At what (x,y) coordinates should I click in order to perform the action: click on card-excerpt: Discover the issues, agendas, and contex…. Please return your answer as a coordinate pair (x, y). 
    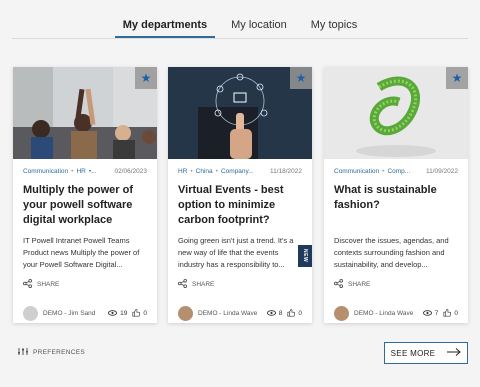
    Looking at the image, I should click on (391, 252).